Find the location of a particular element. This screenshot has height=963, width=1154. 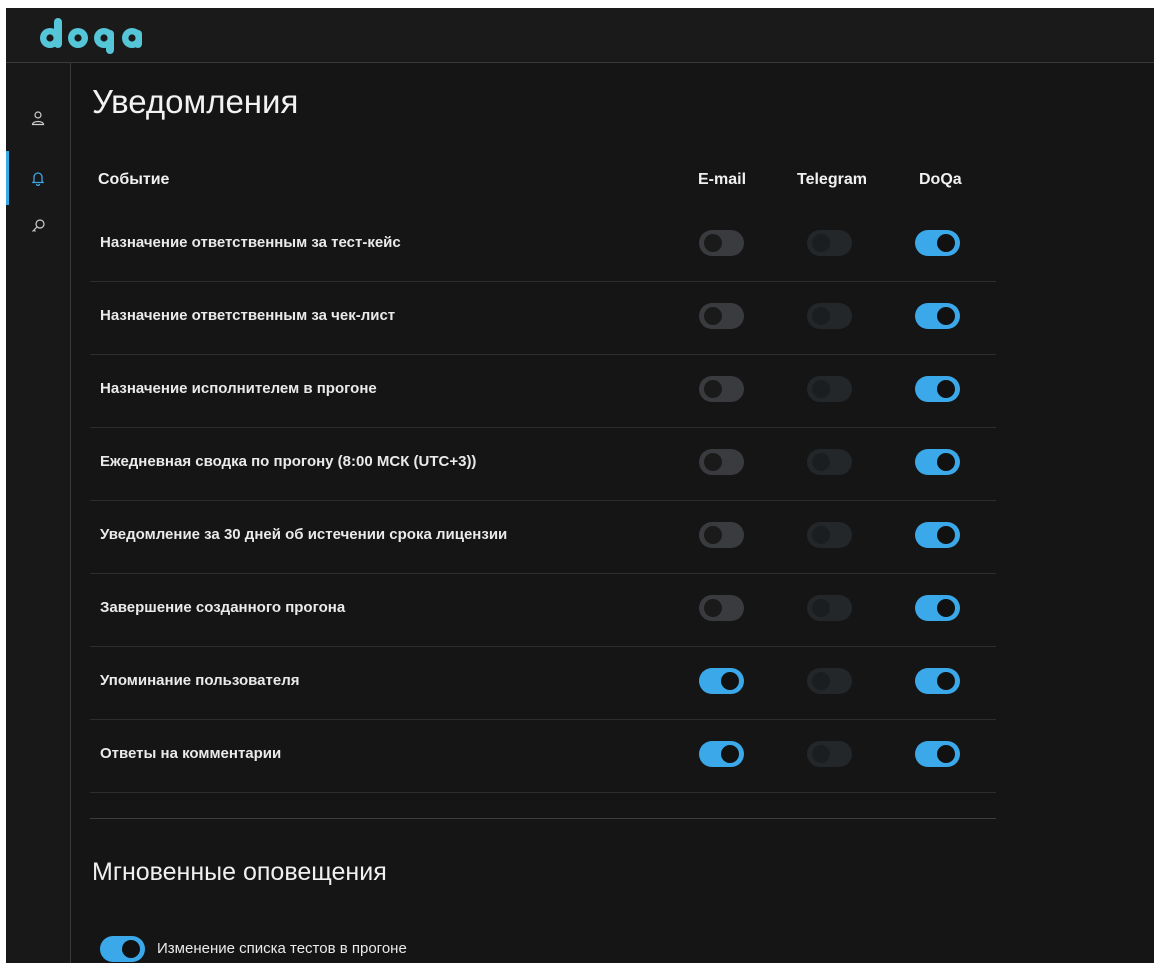

doqa-logo is located at coordinates (102, 35).